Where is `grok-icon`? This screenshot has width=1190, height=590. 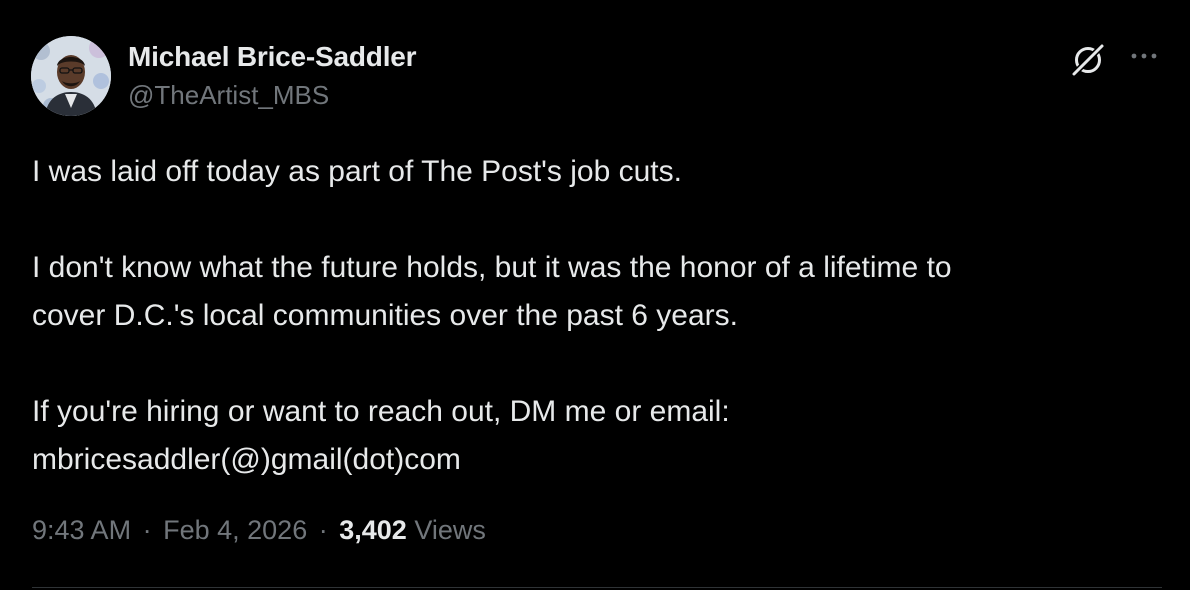 grok-icon is located at coordinates (1088, 60).